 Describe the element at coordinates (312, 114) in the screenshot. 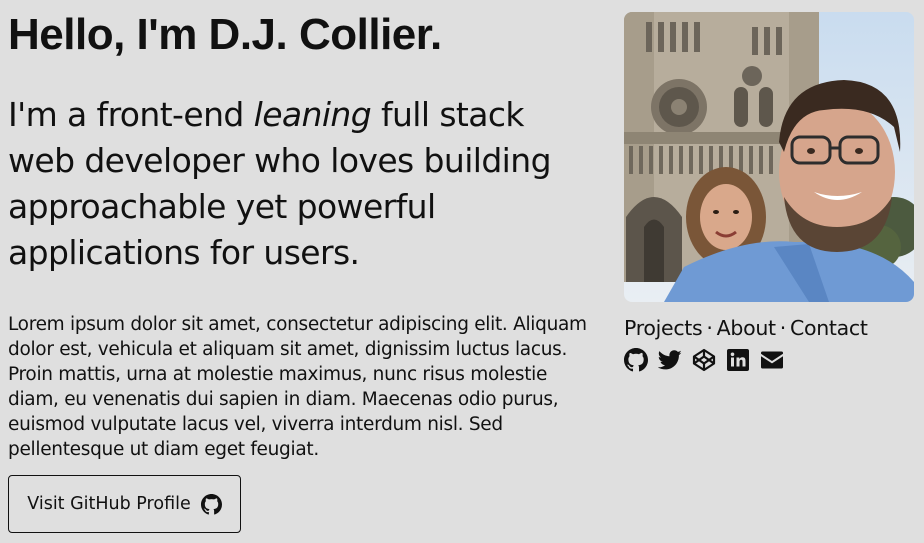

I see `tagline-emphasis: leaning` at that location.